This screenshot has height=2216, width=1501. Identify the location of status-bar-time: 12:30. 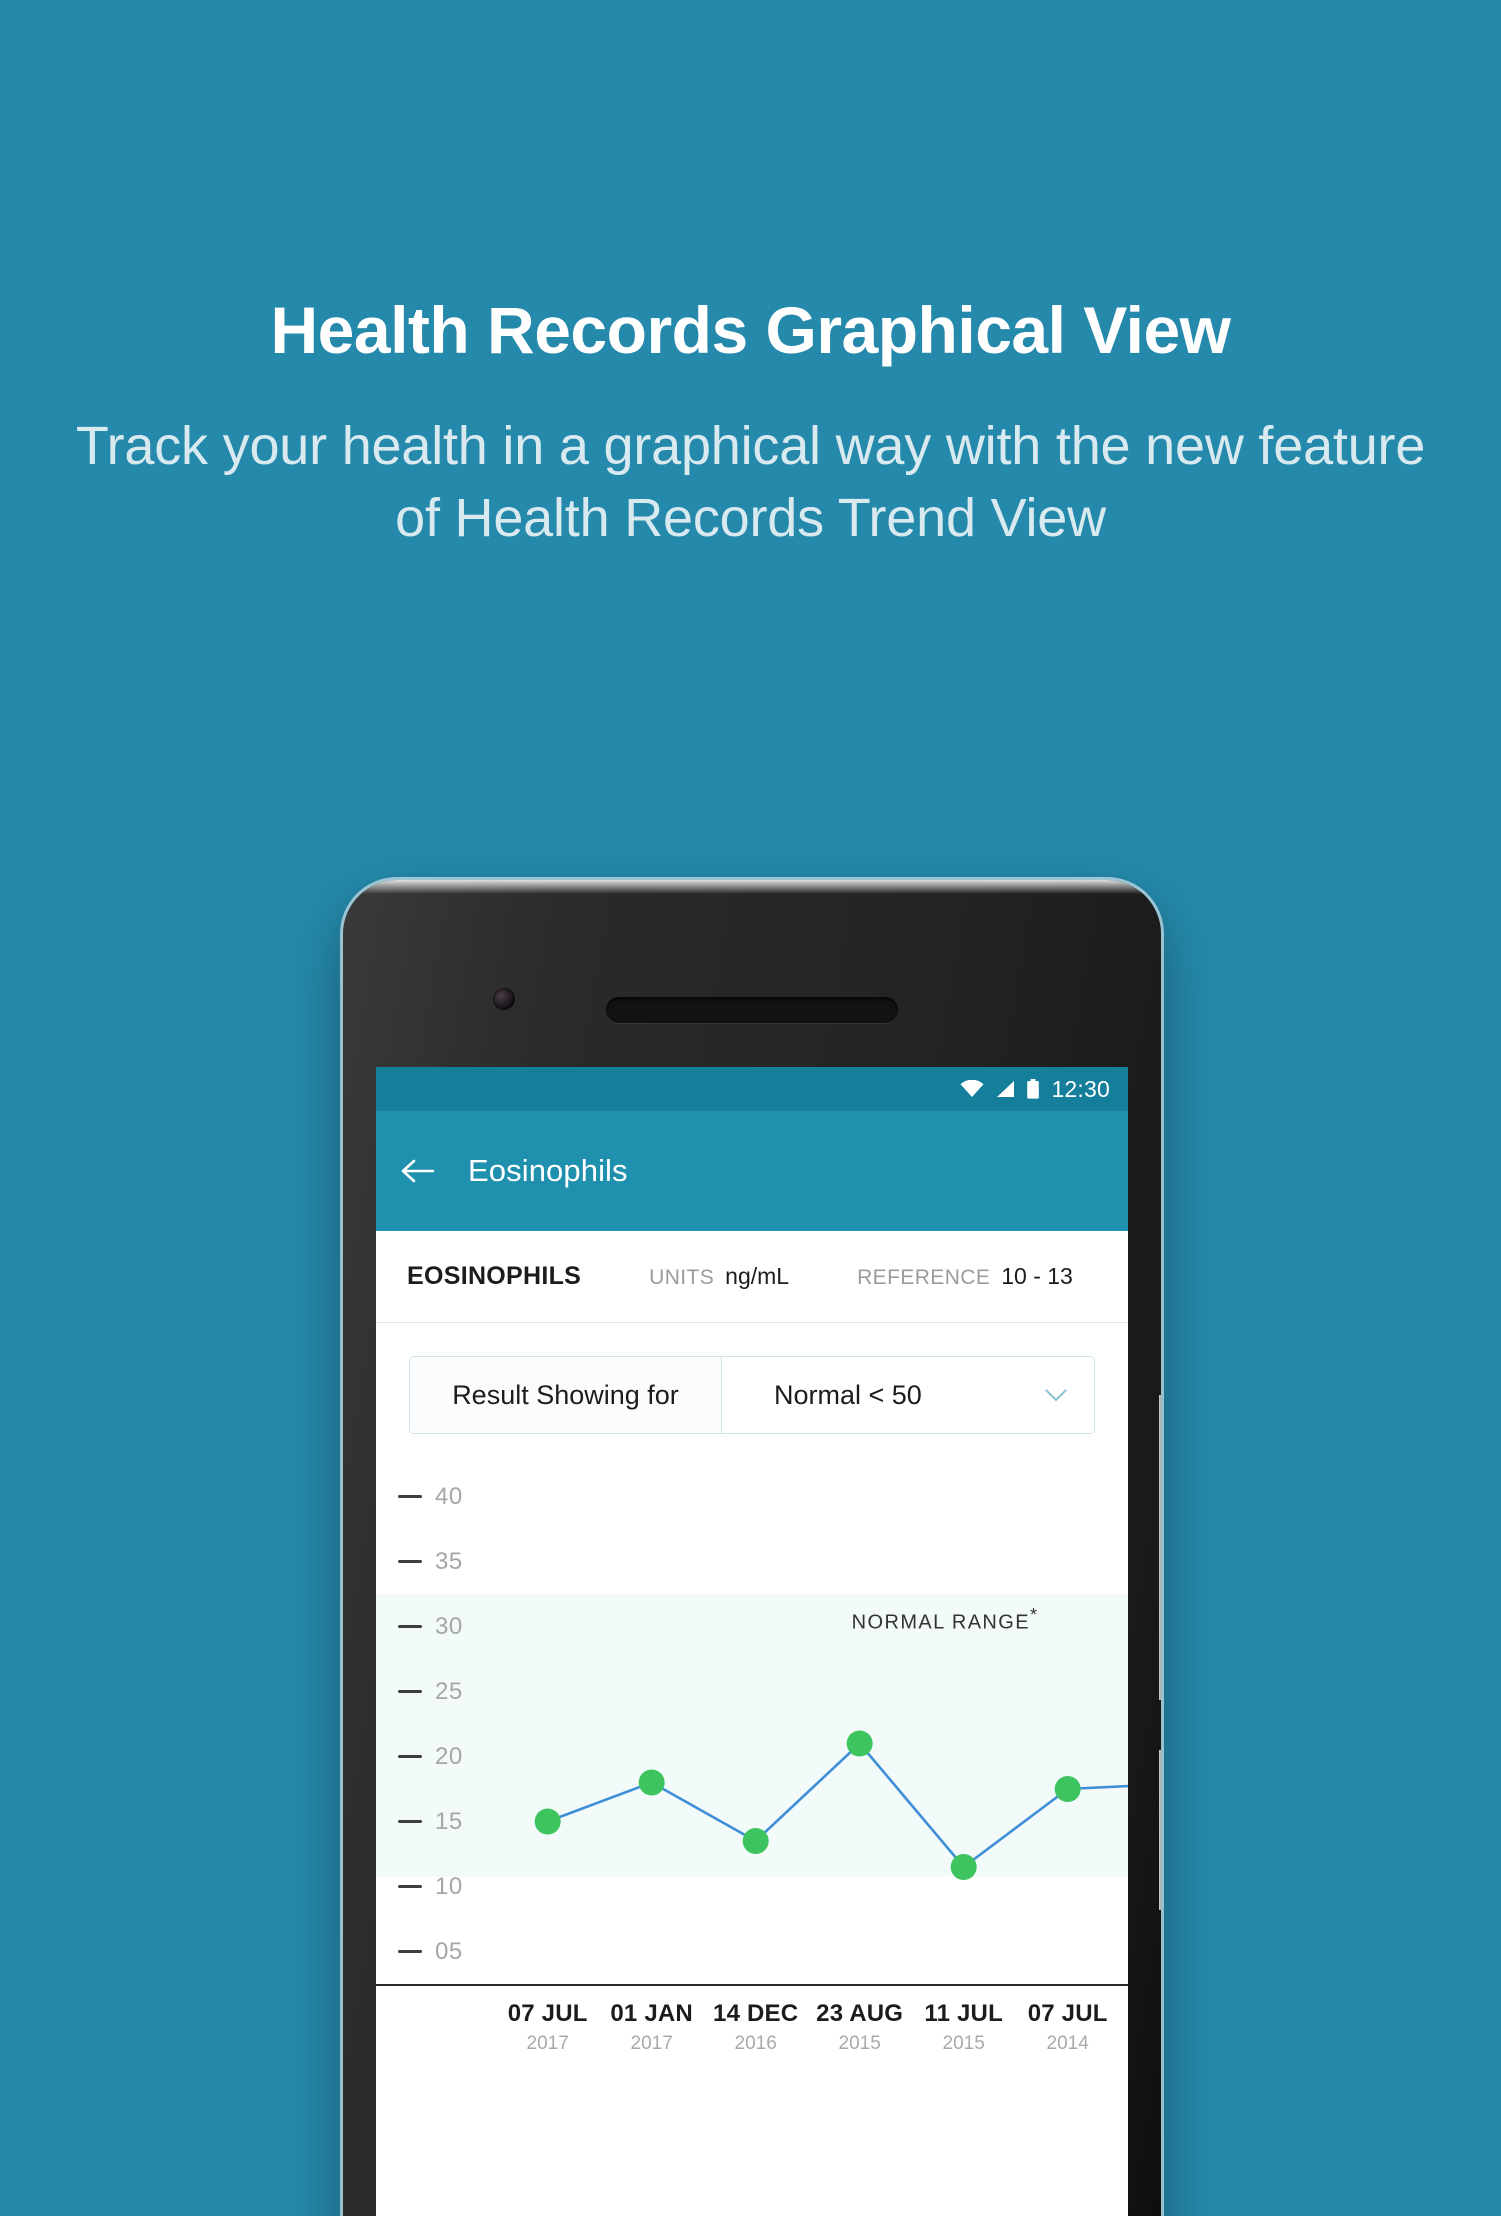
(1080, 1088).